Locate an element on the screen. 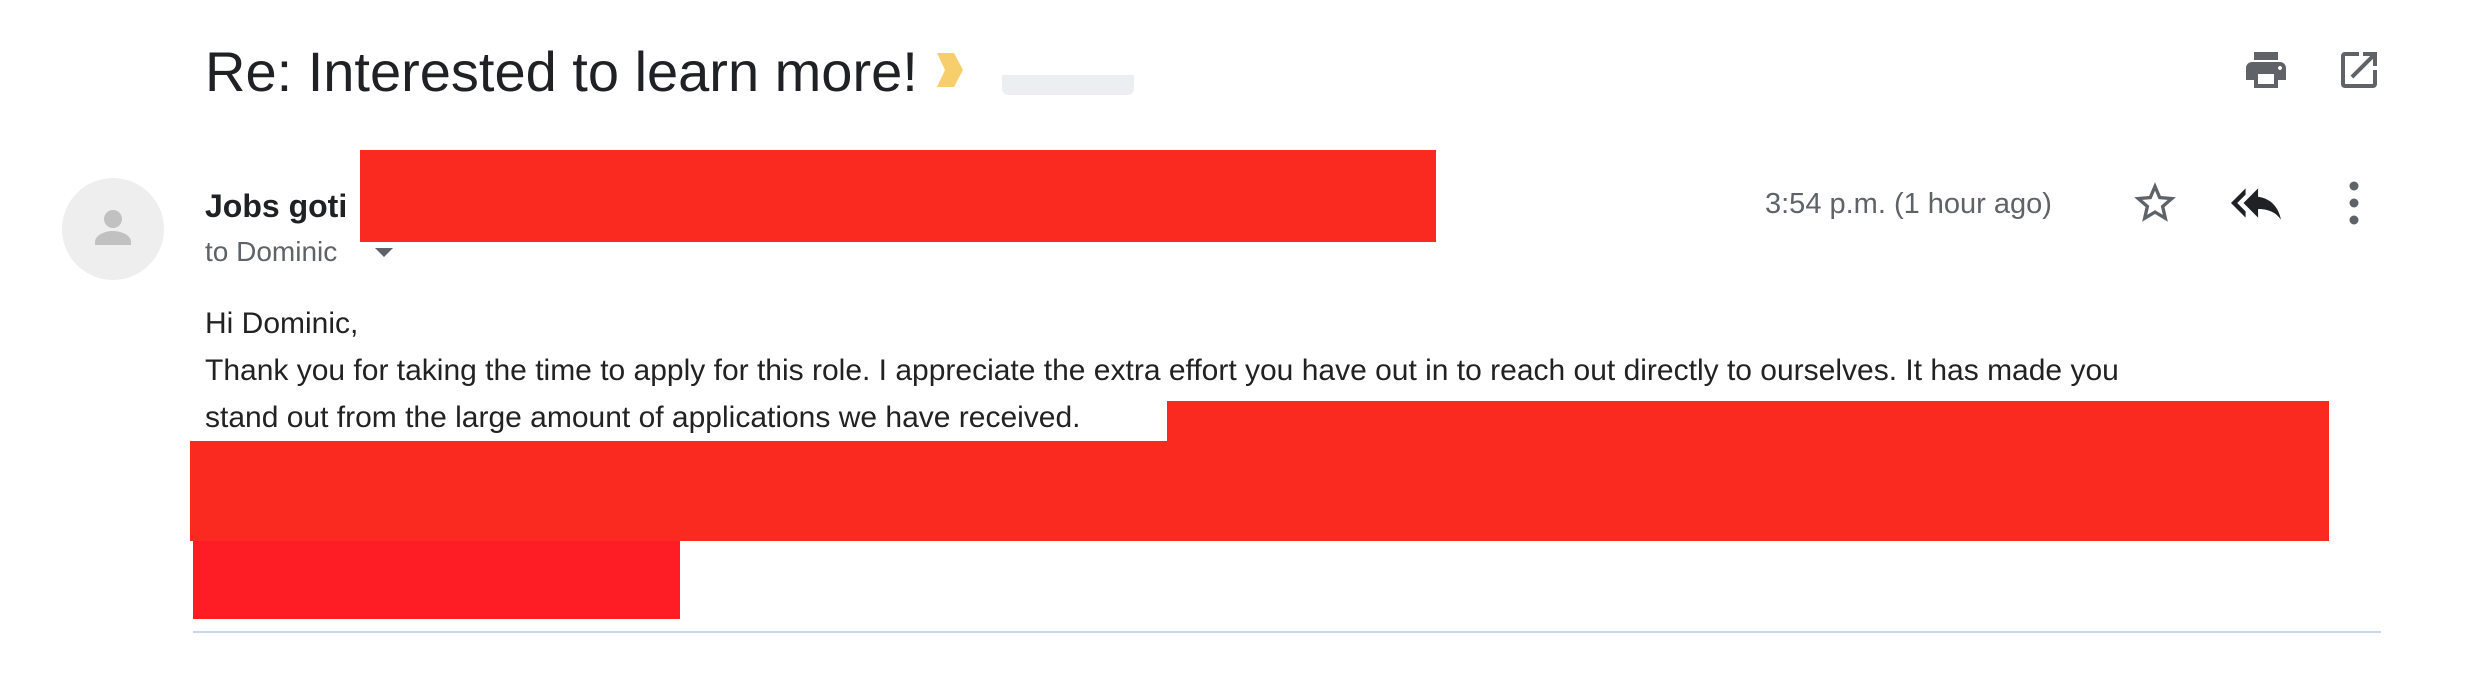 This screenshot has height=684, width=2486. avatar is located at coordinates (113, 229).